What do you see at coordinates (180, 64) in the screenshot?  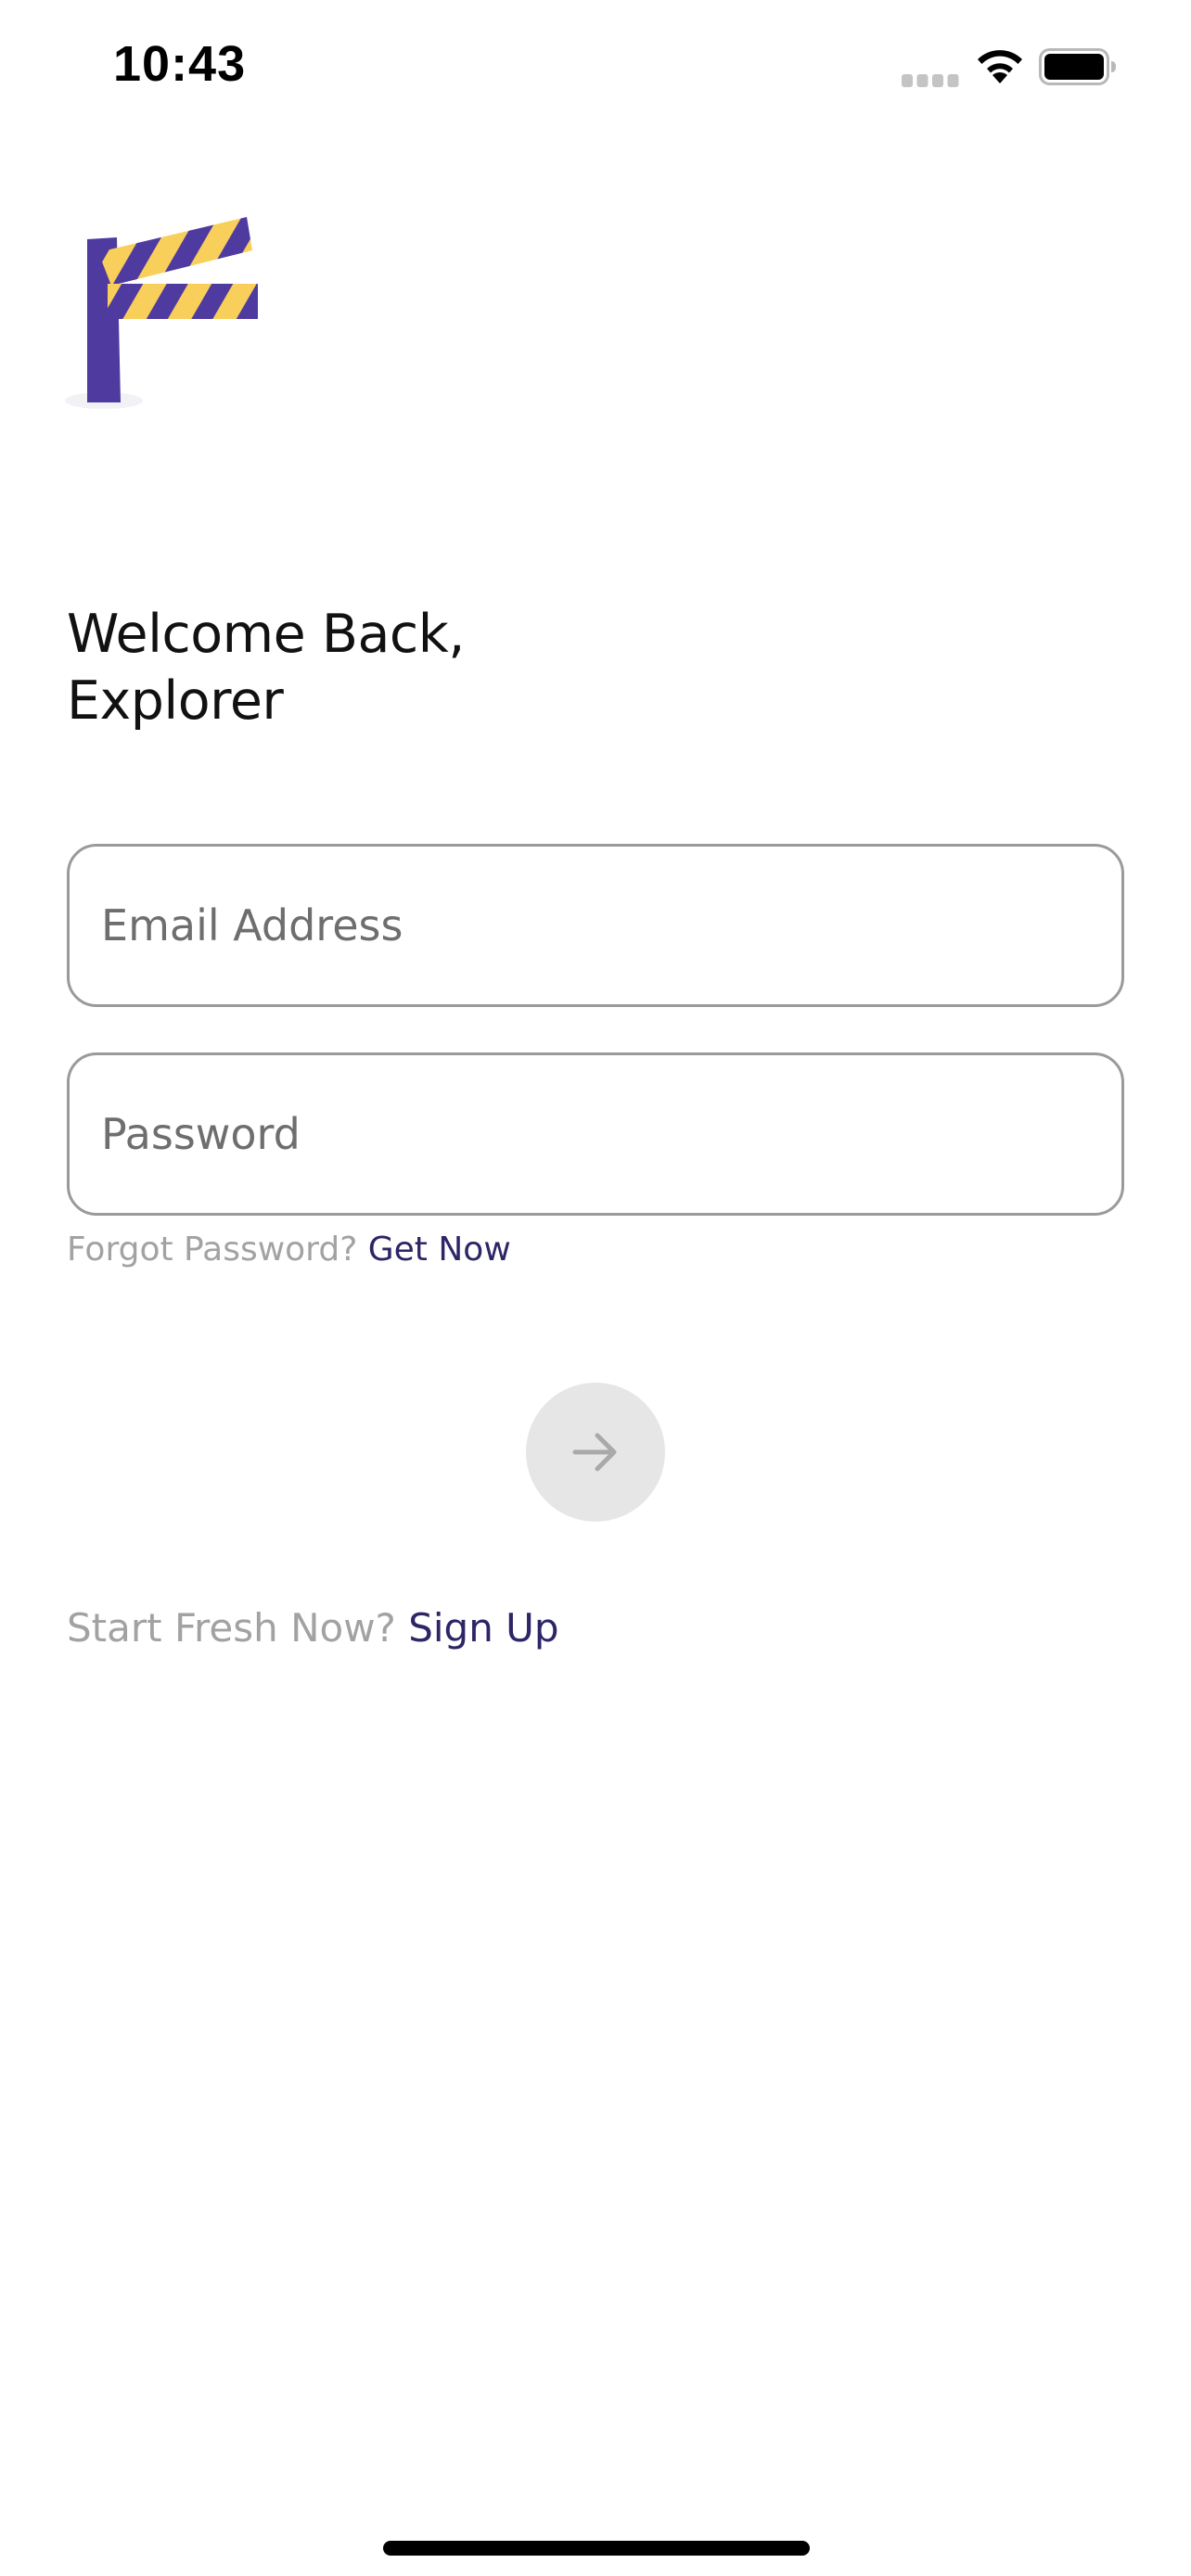 I see `status-time: 10:43` at bounding box center [180, 64].